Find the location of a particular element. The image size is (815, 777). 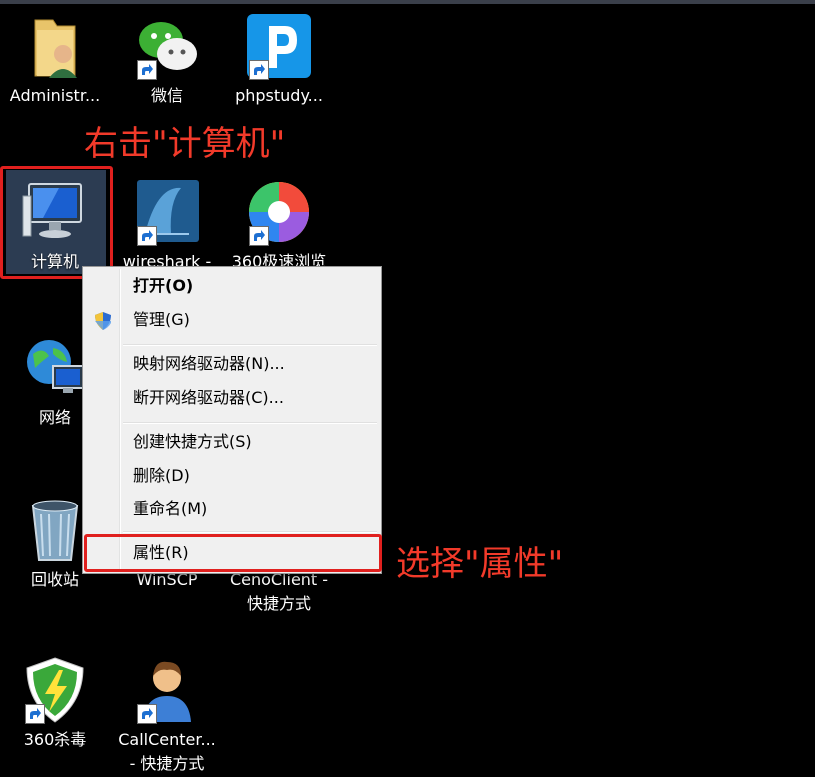

icon-label-line2: - 快捷方式 is located at coordinates (167, 763).